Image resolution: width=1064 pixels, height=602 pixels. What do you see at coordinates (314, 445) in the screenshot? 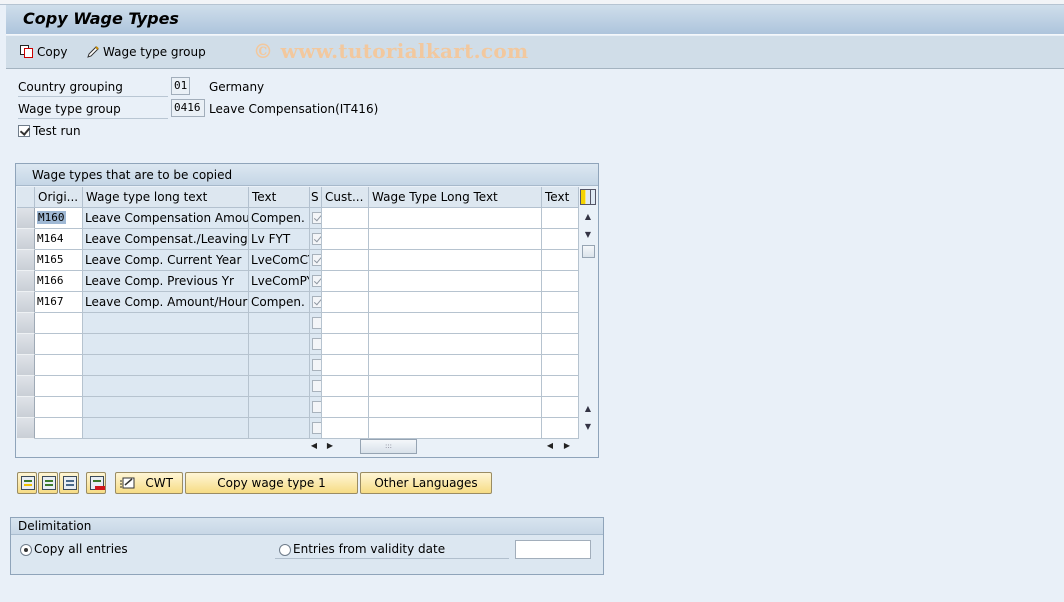
I see `scroll-left-icon: ◀` at bounding box center [314, 445].